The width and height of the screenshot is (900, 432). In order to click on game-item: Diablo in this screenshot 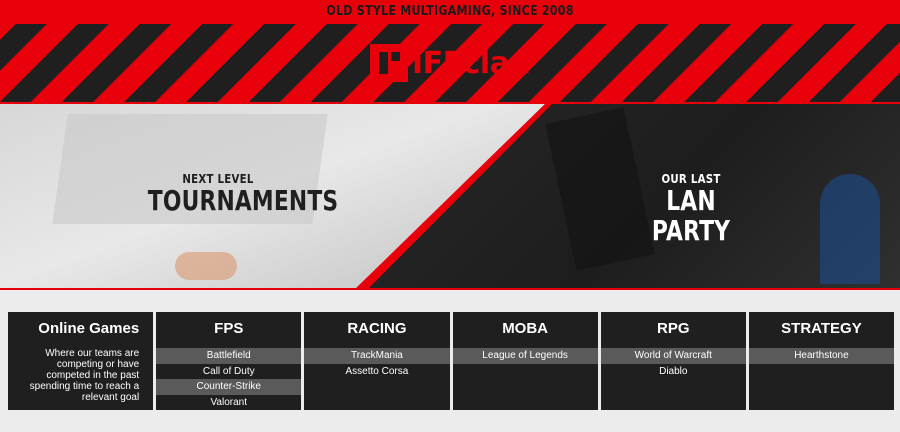, I will do `click(673, 372)`.